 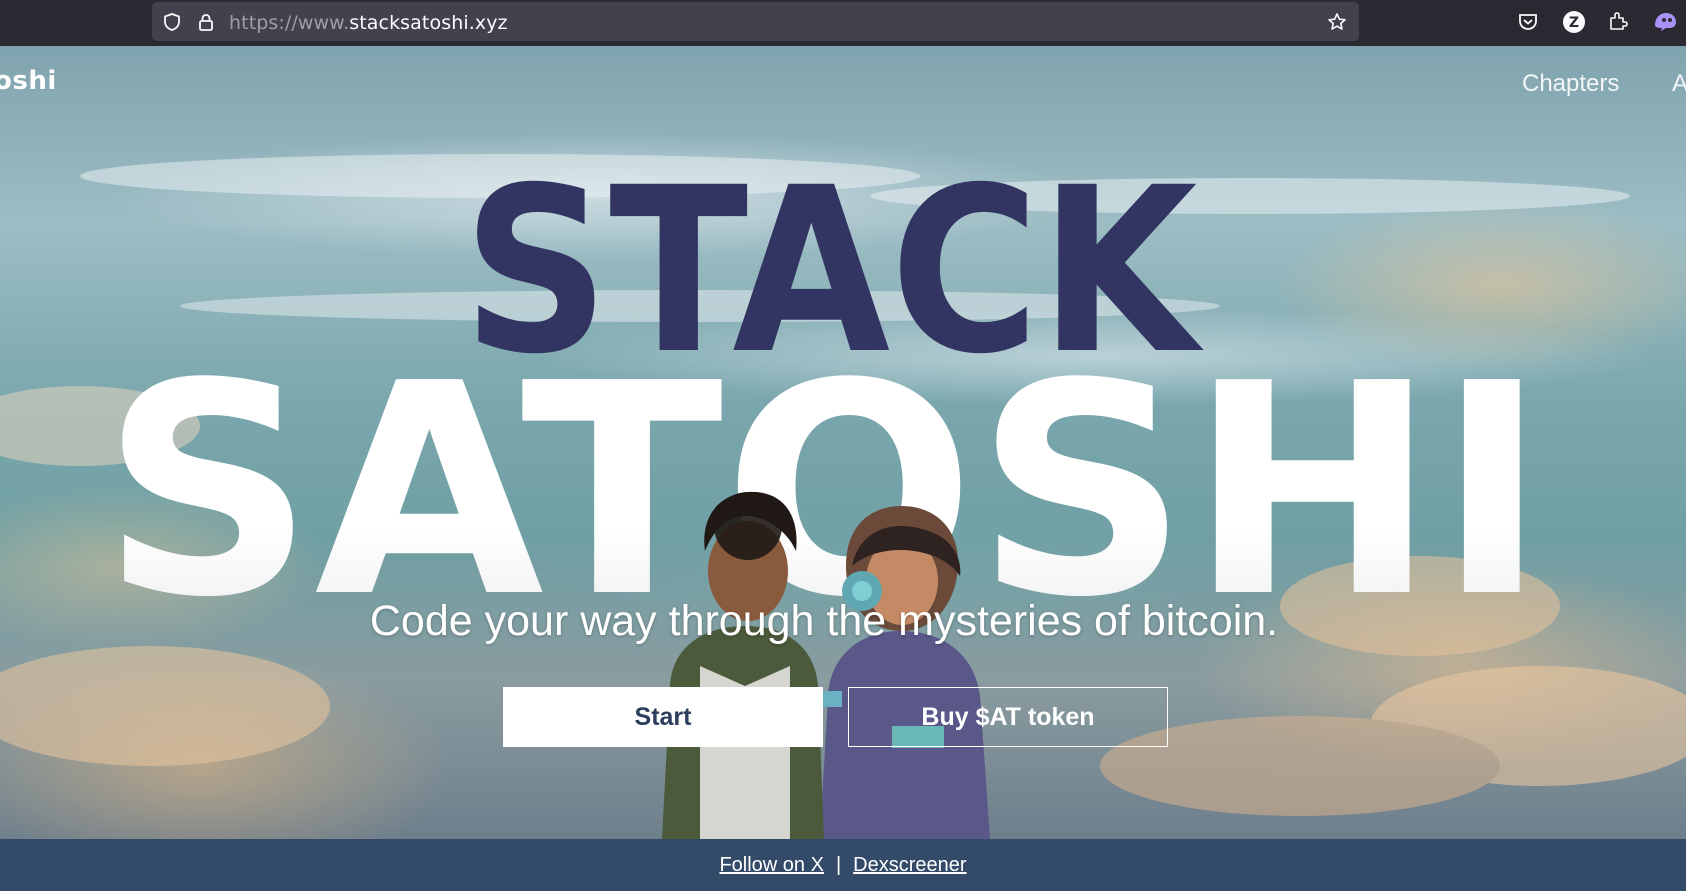 I want to click on follow-on-x-link: Follow on X, so click(x=771, y=865).